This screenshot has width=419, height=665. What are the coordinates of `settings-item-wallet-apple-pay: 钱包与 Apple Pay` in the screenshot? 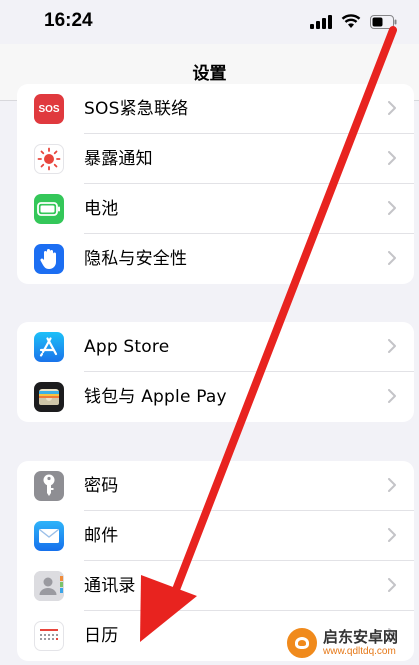 It's located at (215, 397).